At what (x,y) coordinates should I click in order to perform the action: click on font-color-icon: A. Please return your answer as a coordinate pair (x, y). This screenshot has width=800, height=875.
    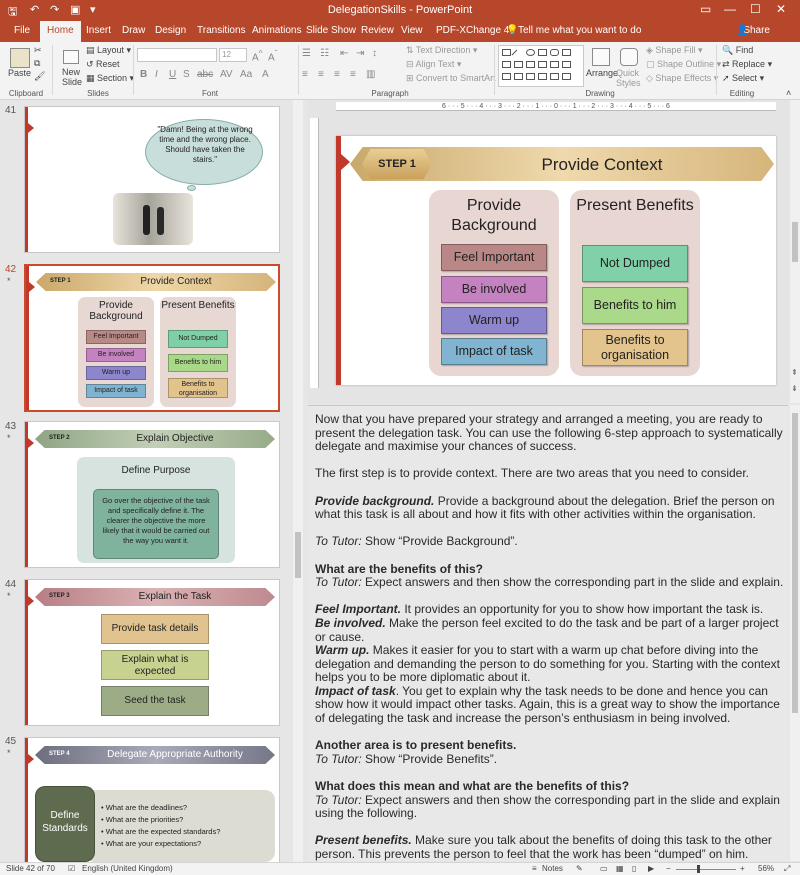
    Looking at the image, I should click on (265, 74).